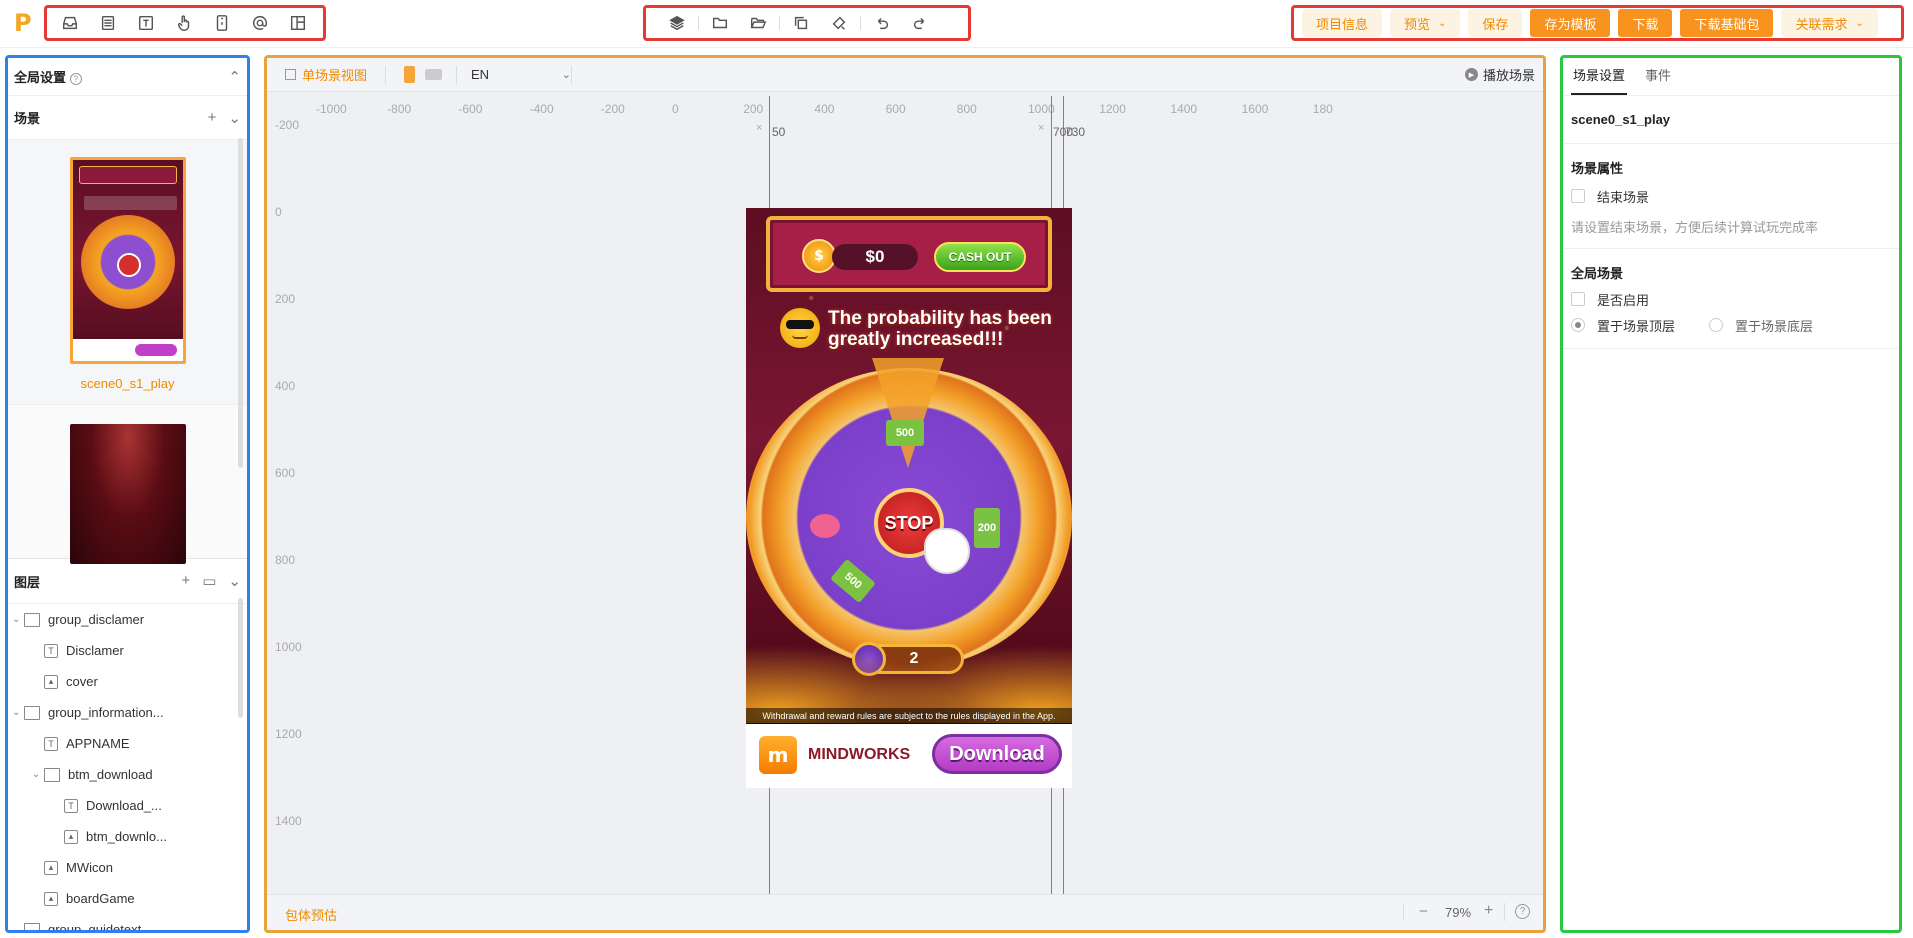 This screenshot has width=1913, height=938. What do you see at coordinates (839, 23) in the screenshot?
I see `paint-icon` at bounding box center [839, 23].